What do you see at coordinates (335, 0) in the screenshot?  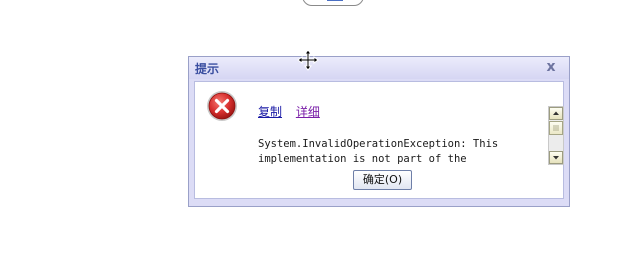 I see `partial-control-mark` at bounding box center [335, 0].